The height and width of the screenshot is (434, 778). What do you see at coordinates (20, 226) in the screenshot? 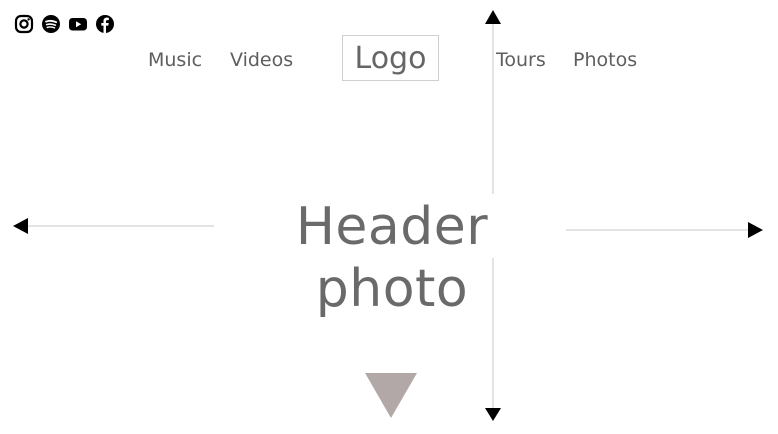
I see `left-arrow-icon` at bounding box center [20, 226].